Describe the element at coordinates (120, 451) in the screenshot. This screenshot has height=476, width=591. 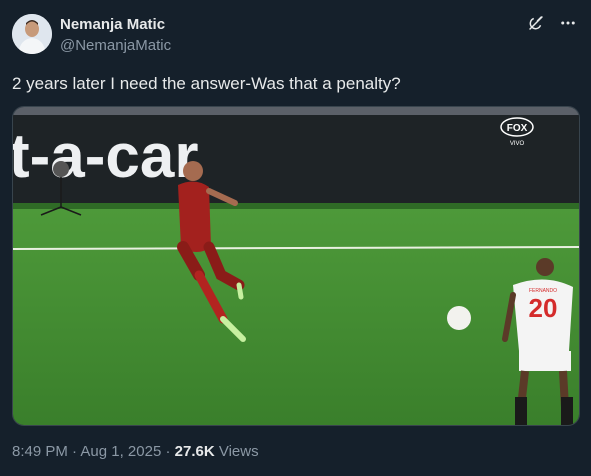
I see `tweet-date: Aug 1, 2025` at that location.